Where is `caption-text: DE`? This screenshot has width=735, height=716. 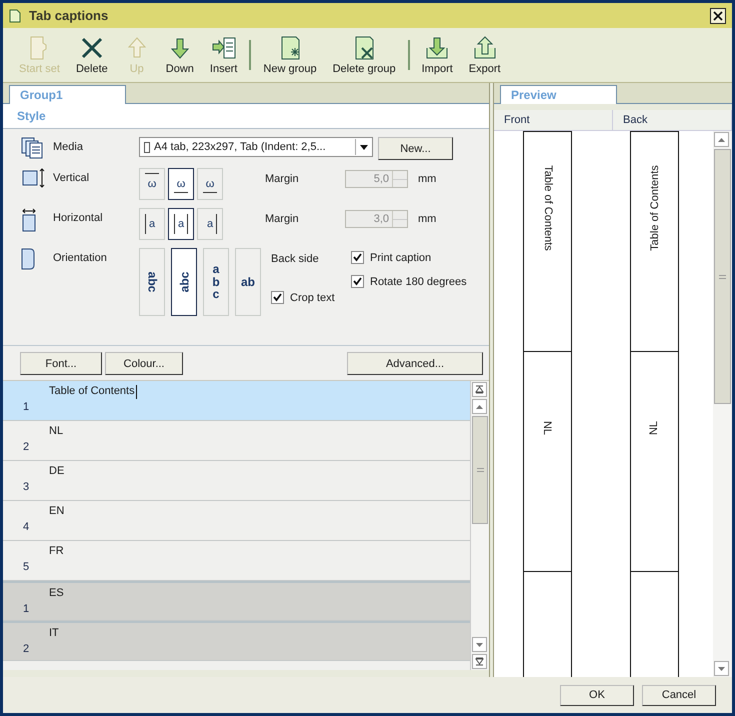
caption-text: DE is located at coordinates (56, 472).